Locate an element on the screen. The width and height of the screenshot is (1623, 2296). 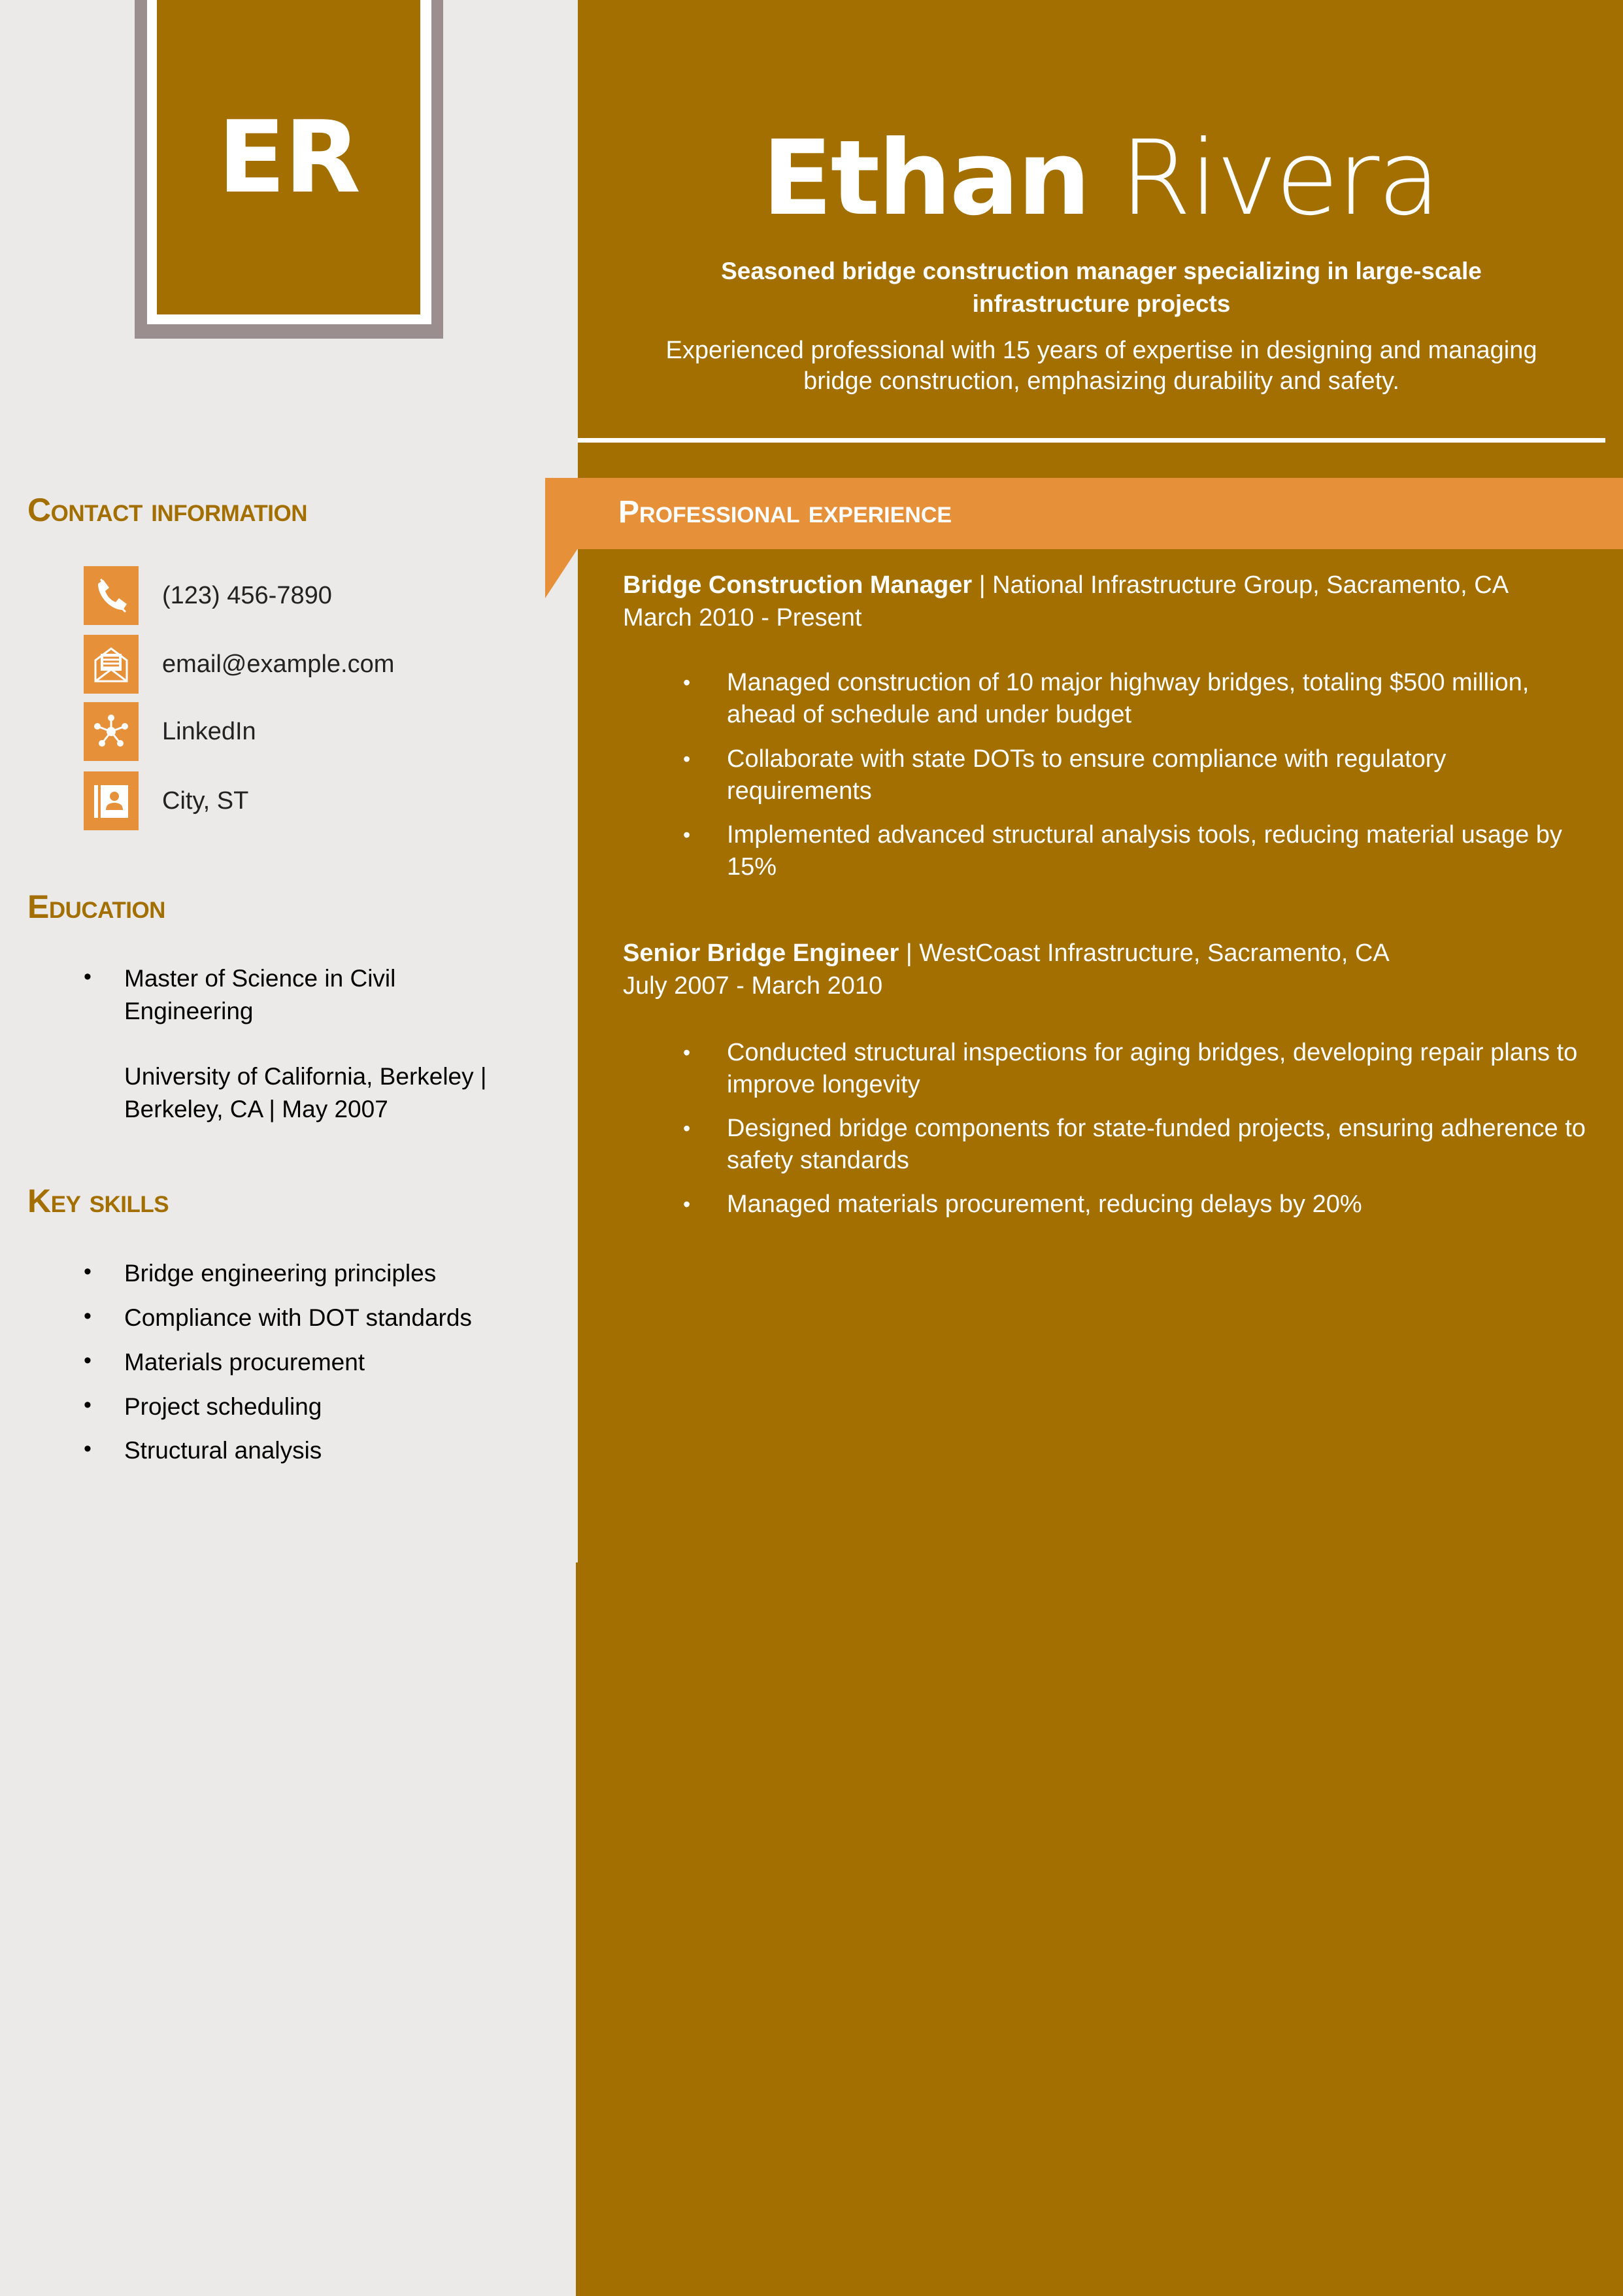
bullet-line: ahead of schedule and under budget is located at coordinates (929, 714).